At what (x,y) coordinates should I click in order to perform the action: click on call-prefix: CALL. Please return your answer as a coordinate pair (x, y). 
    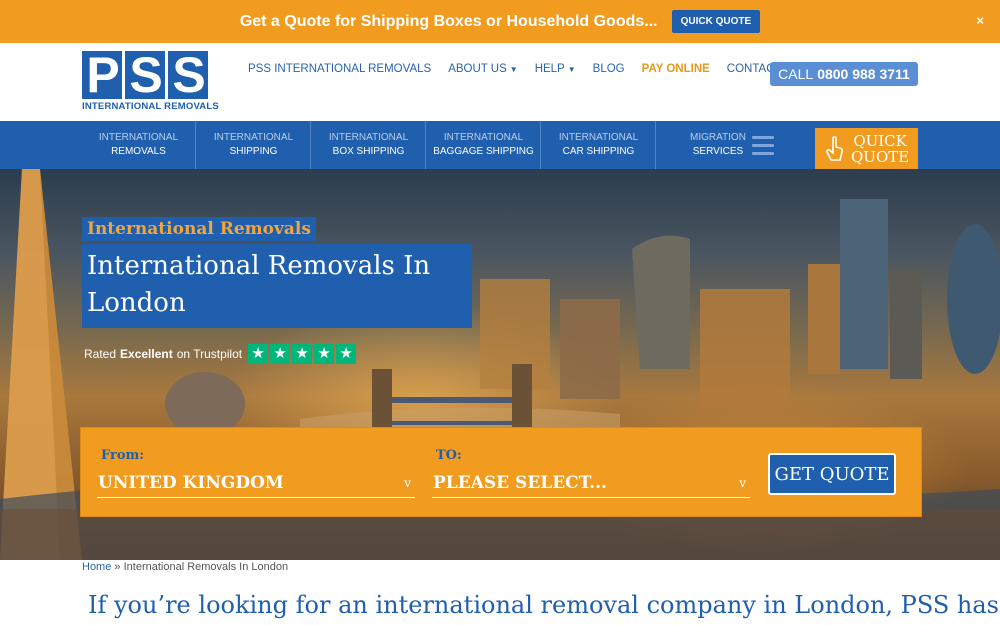
    Looking at the image, I should click on (796, 74).